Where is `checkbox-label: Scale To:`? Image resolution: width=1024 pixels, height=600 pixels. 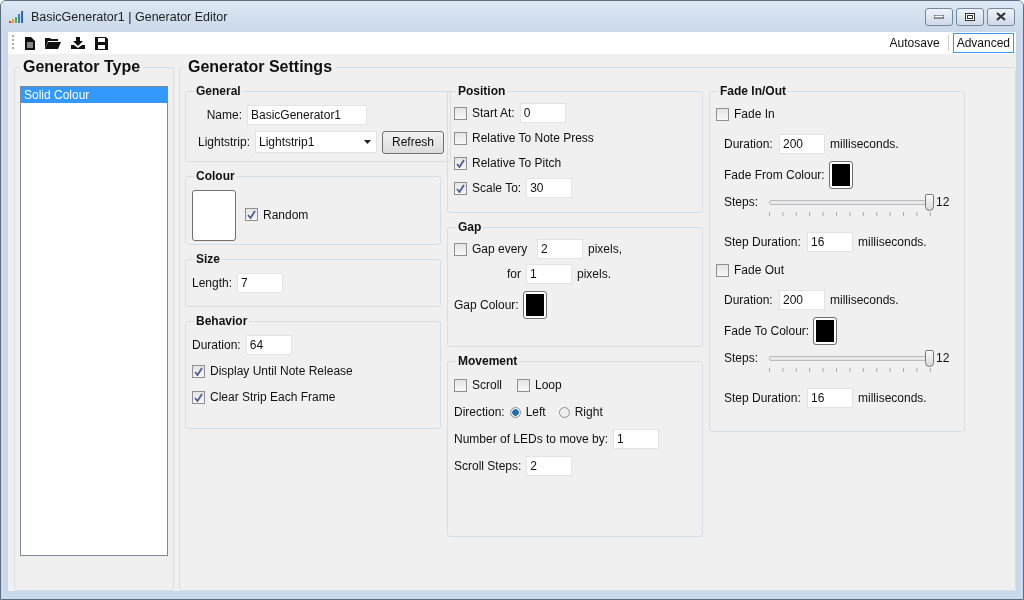 checkbox-label: Scale To: is located at coordinates (497, 188).